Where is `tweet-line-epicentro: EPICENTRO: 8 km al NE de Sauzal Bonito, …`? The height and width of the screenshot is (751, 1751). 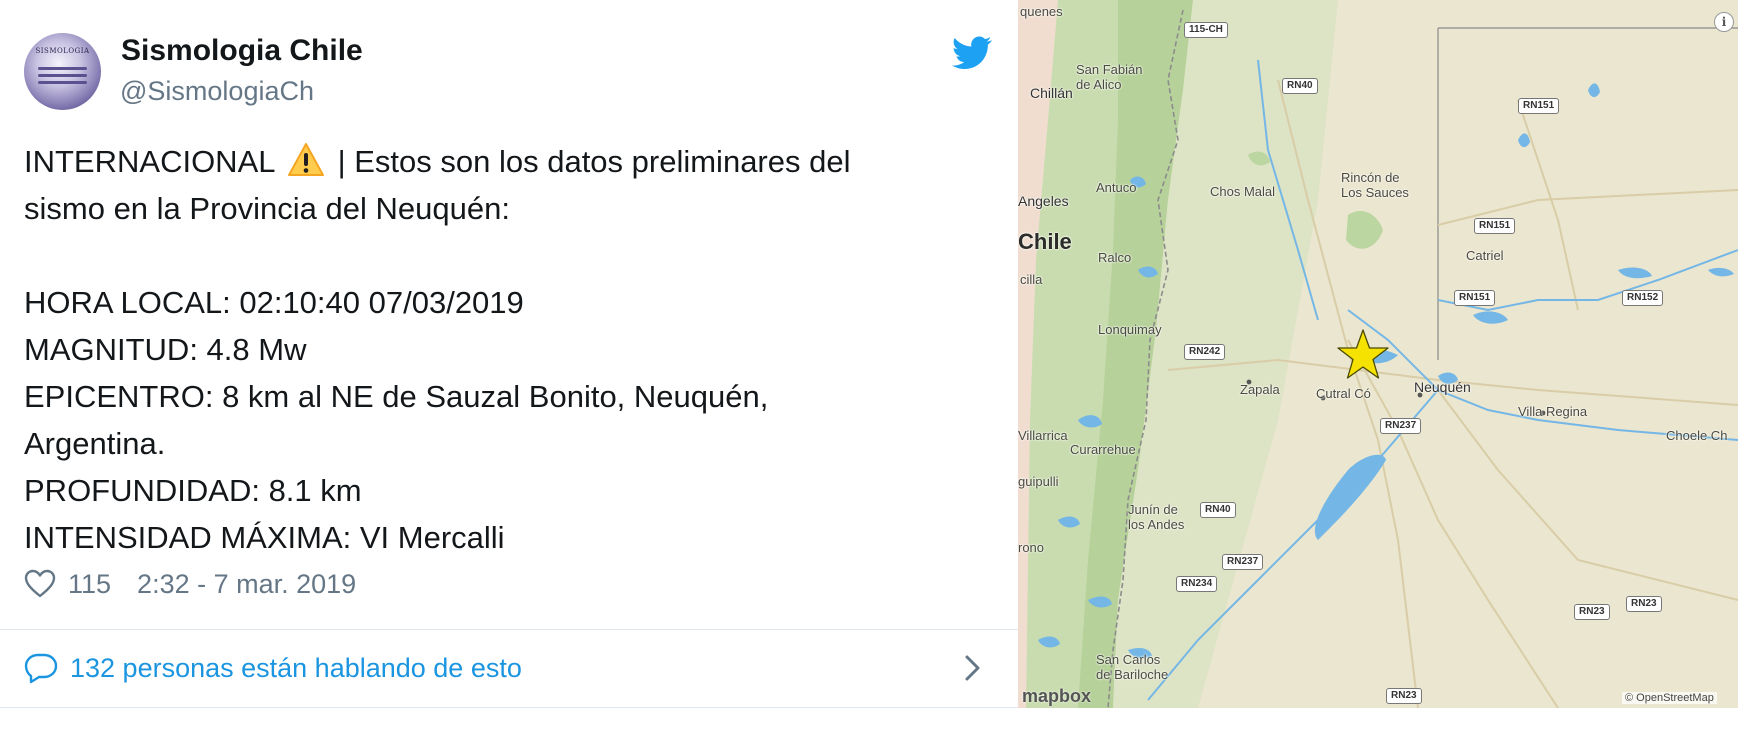
tweet-line-epicentro: EPICENTRO: 8 km al NE de Sauzal Bonito, … is located at coordinates (396, 396).